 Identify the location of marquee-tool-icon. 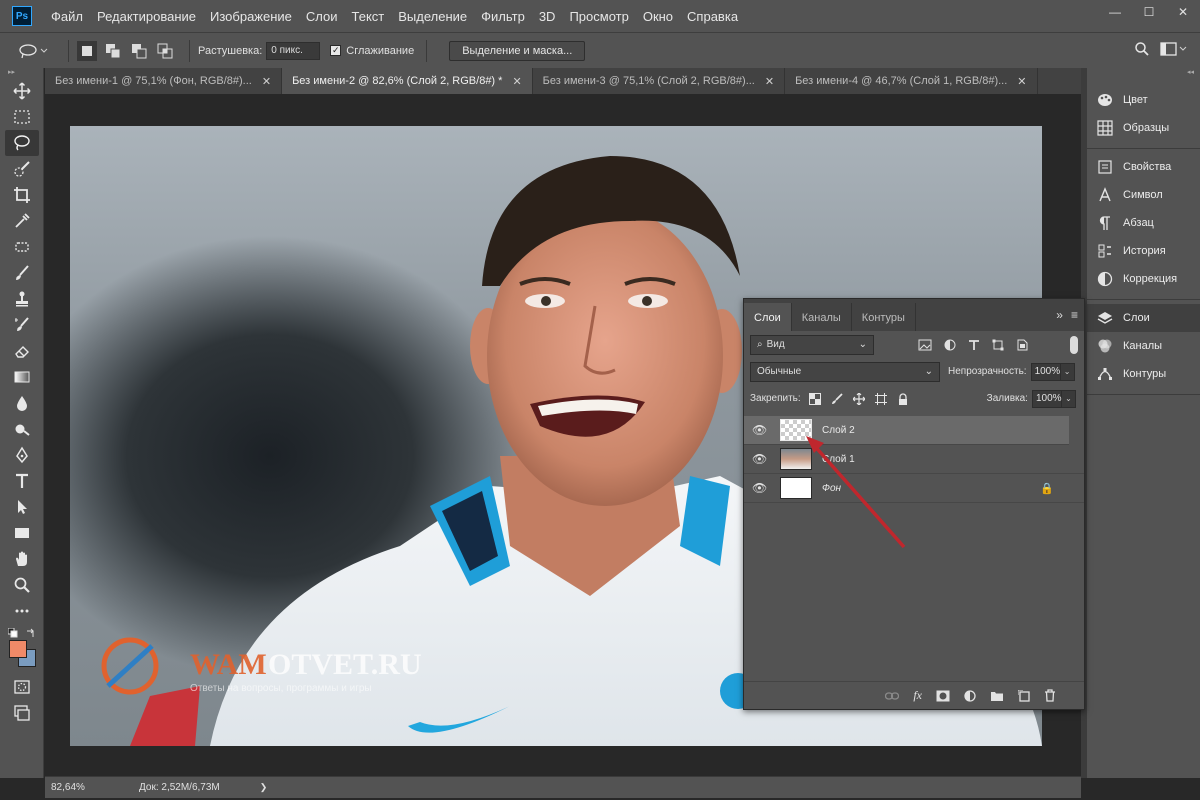
(22, 117).